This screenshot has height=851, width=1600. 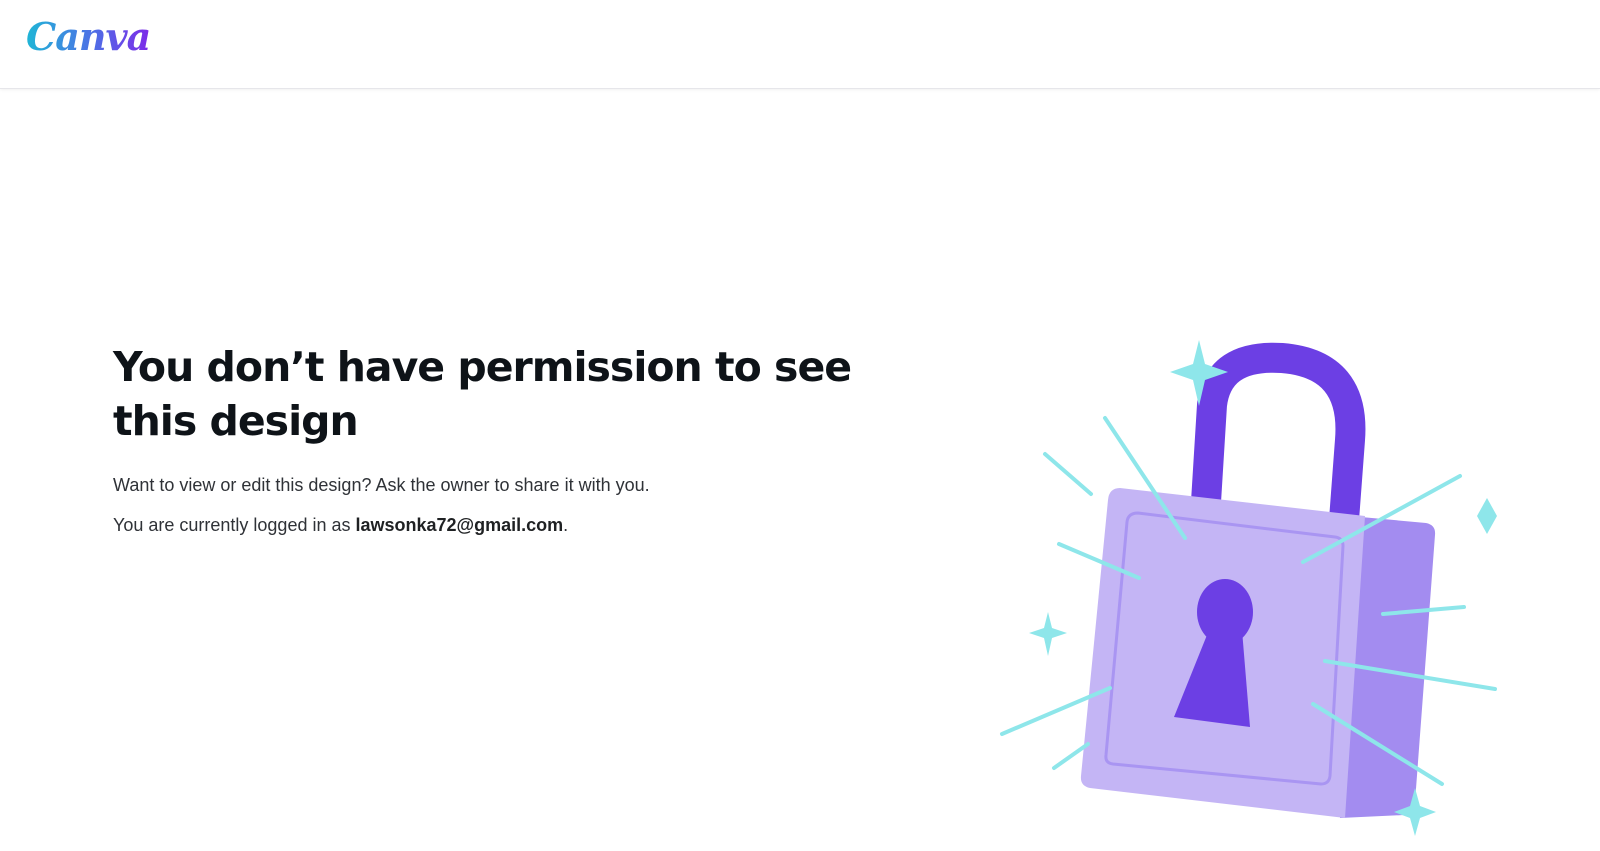 What do you see at coordinates (1048, 634) in the screenshot?
I see `sparkle-star-left` at bounding box center [1048, 634].